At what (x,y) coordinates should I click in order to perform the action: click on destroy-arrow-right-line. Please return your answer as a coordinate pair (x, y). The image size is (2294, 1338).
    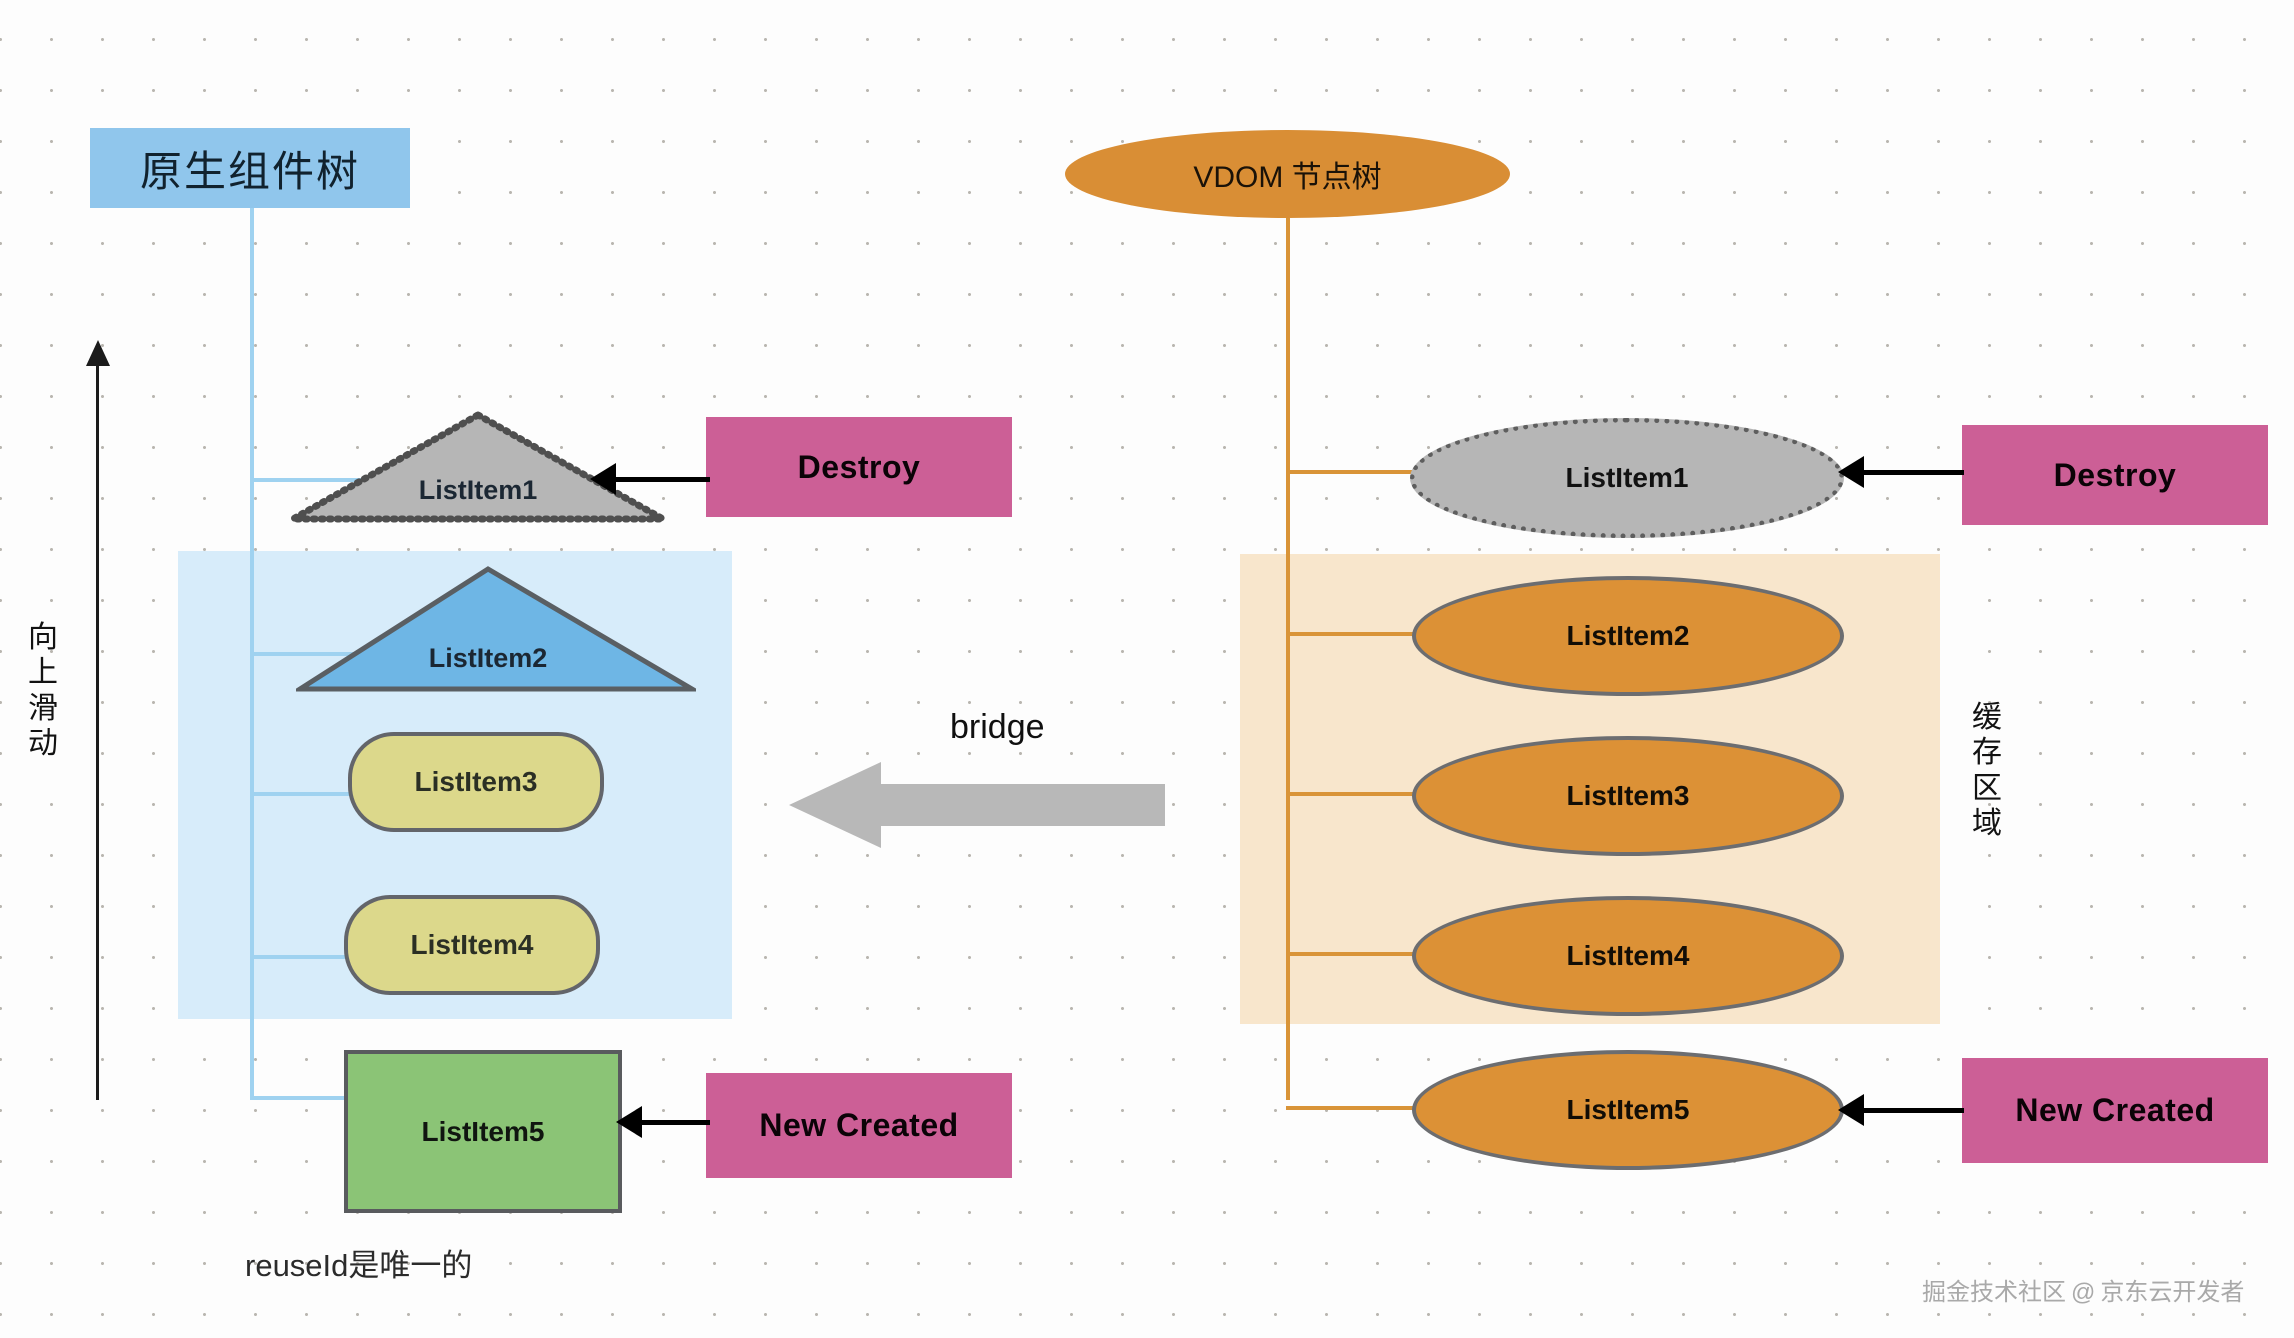
    Looking at the image, I should click on (1913, 472).